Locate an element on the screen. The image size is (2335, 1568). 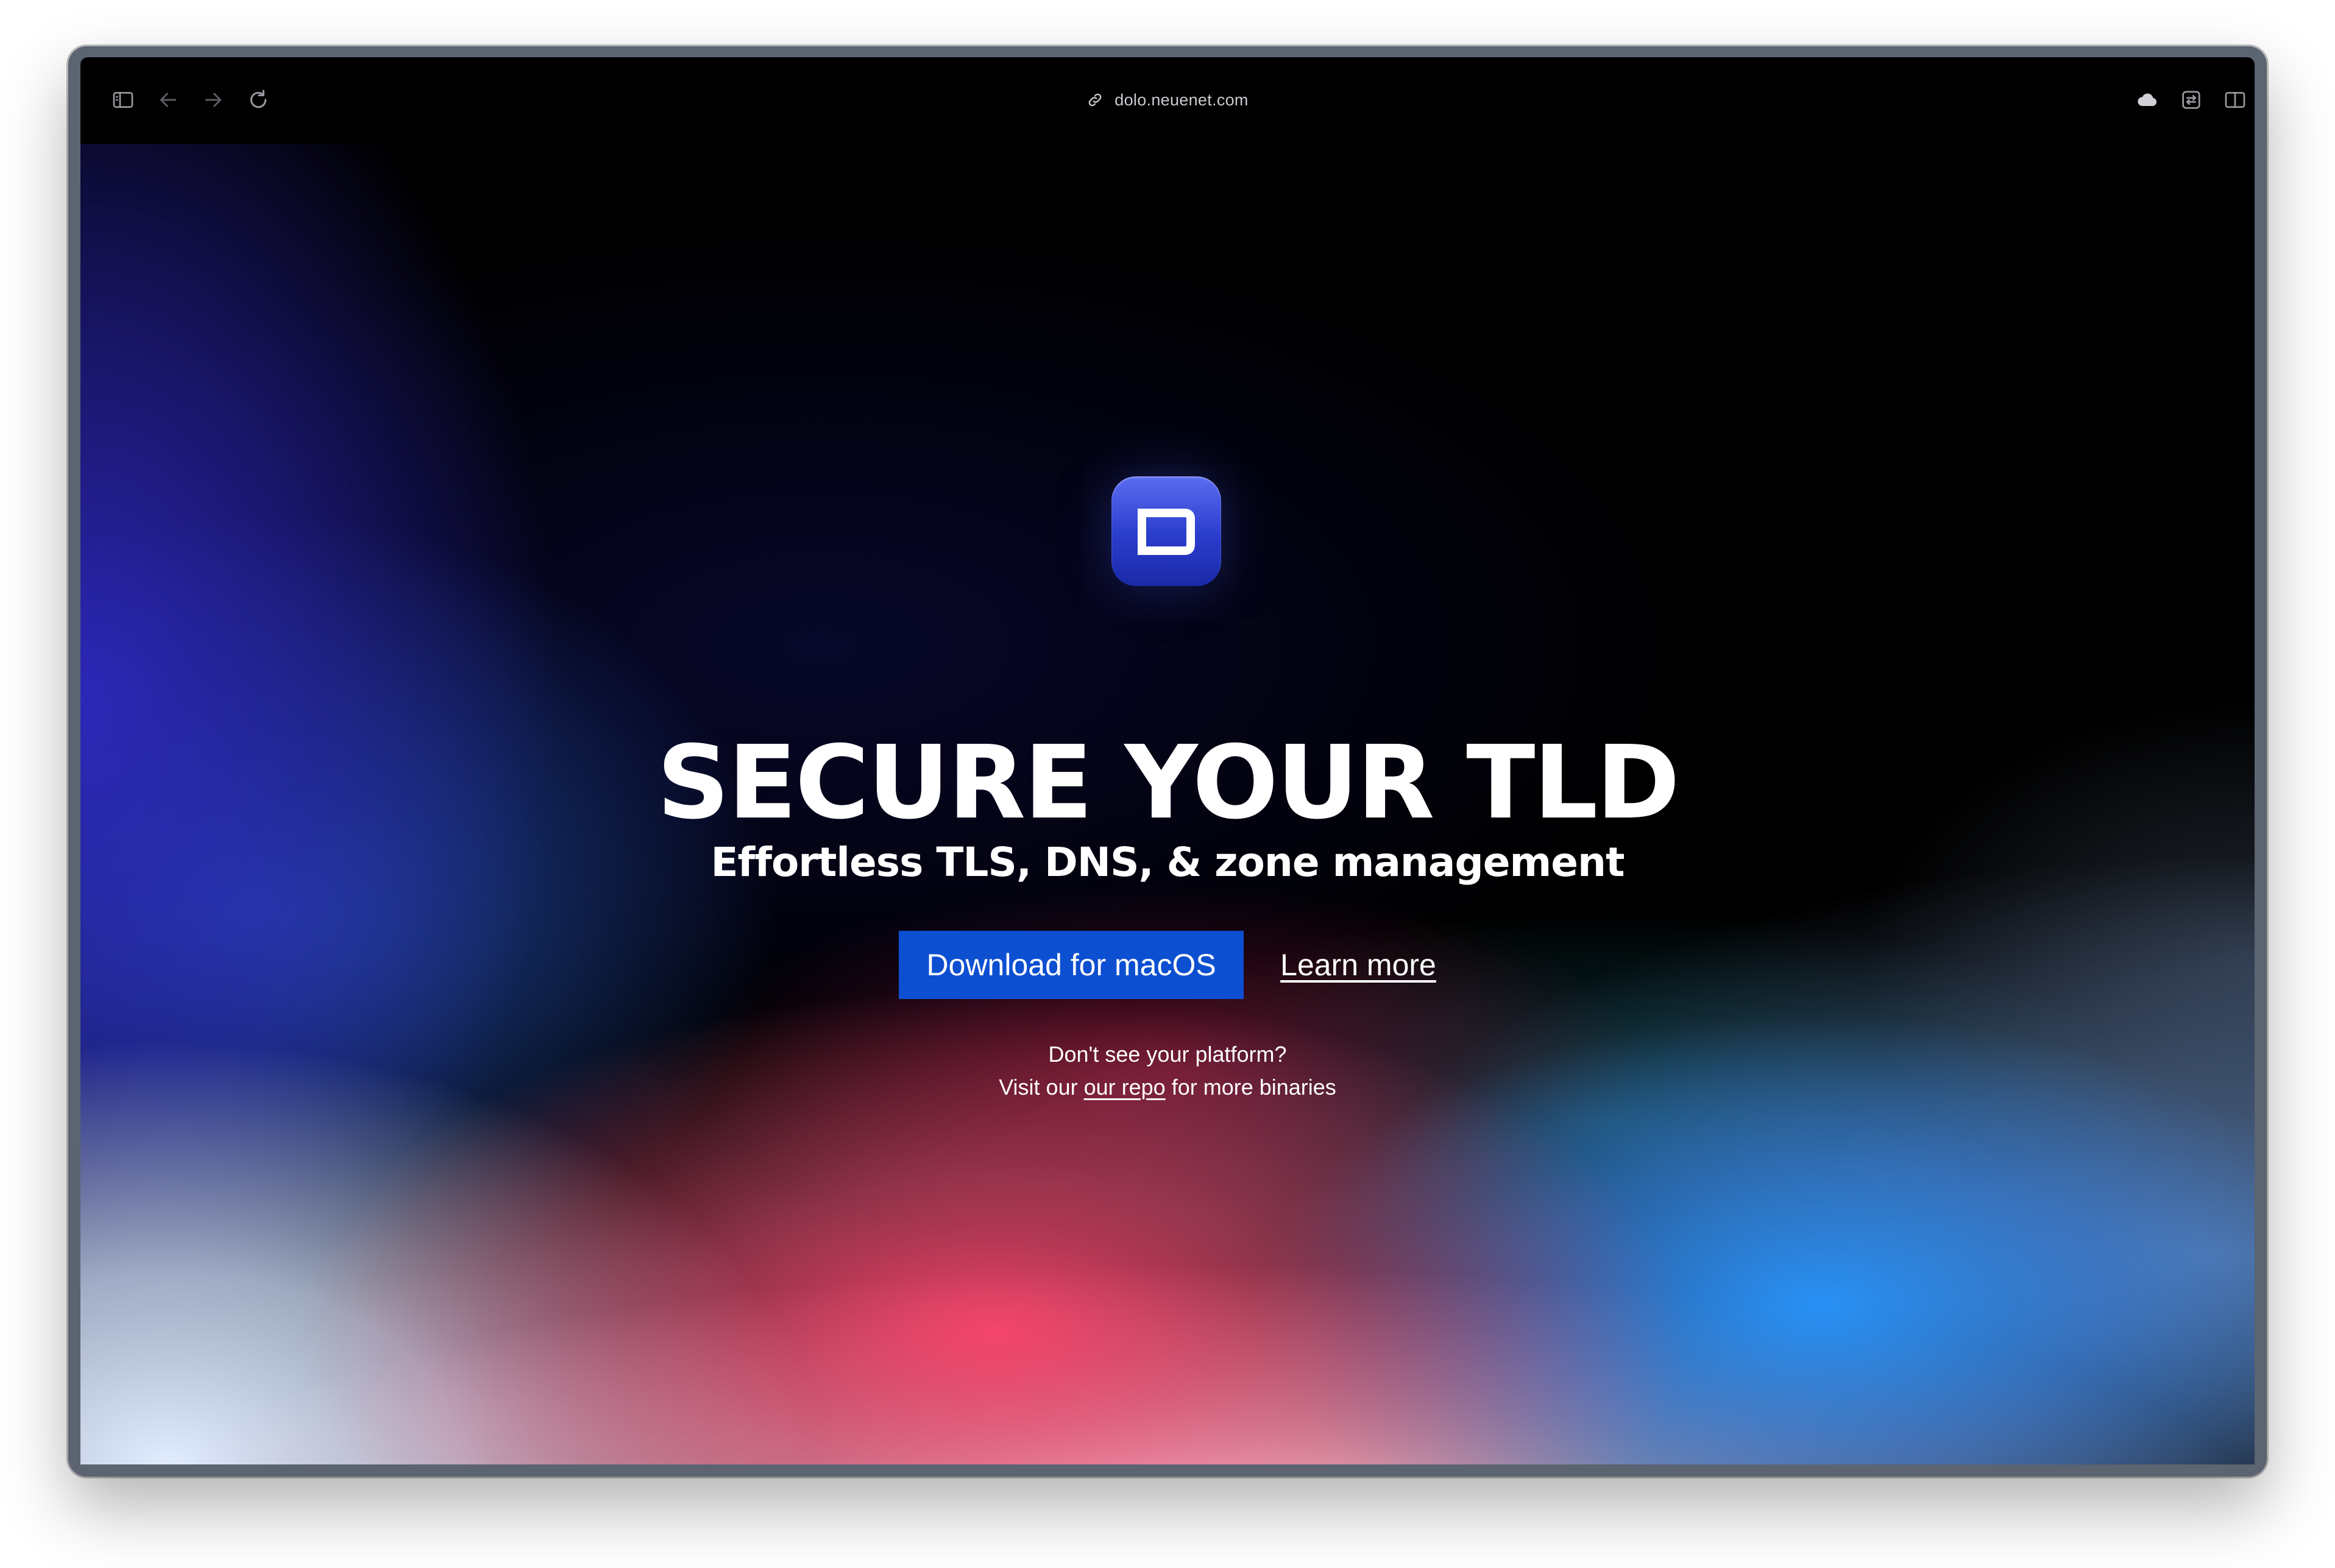
cloud-icon is located at coordinates (2147, 100).